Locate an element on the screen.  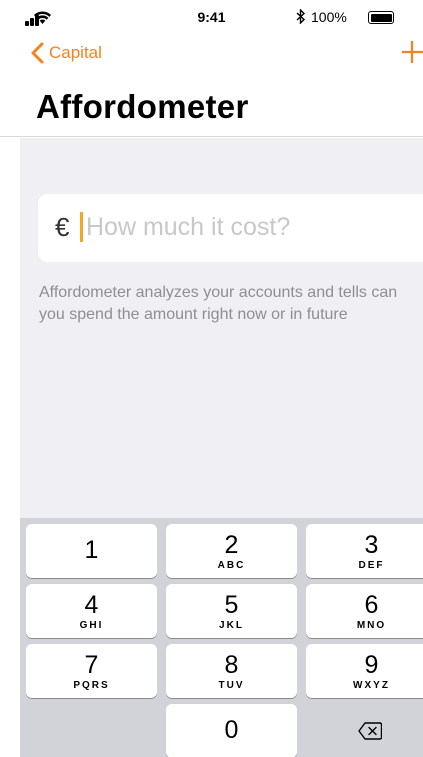
delete-key is located at coordinates (363, 731).